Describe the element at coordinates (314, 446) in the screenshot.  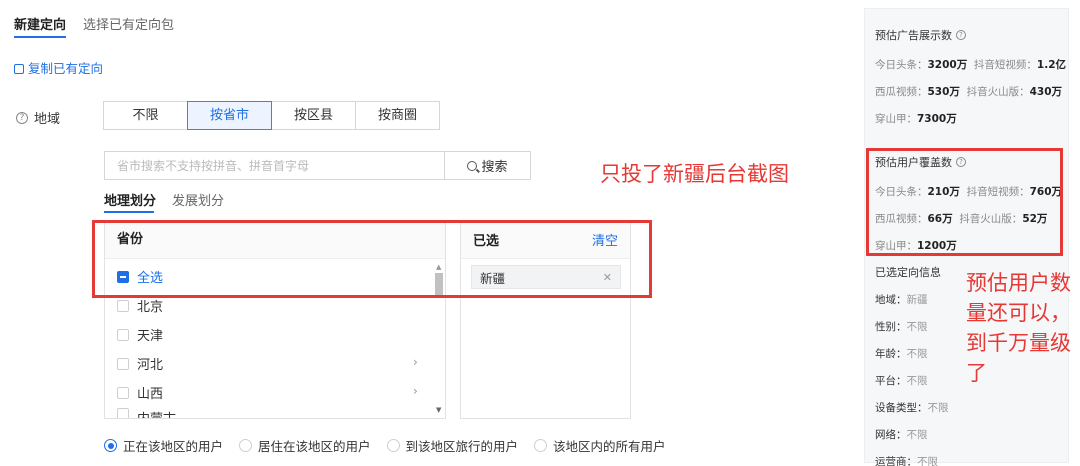
I see `radio-label: 居住在该地区的用户` at that location.